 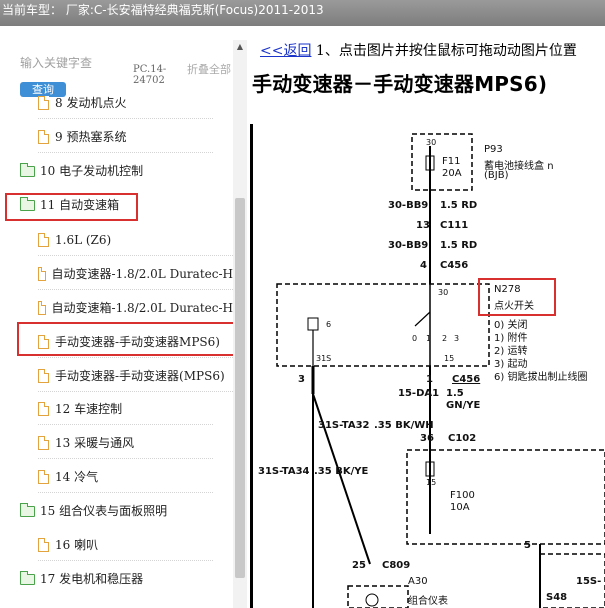 What do you see at coordinates (408, 205) in the screenshot?
I see `label-w1-code: 30-BB9` at bounding box center [408, 205].